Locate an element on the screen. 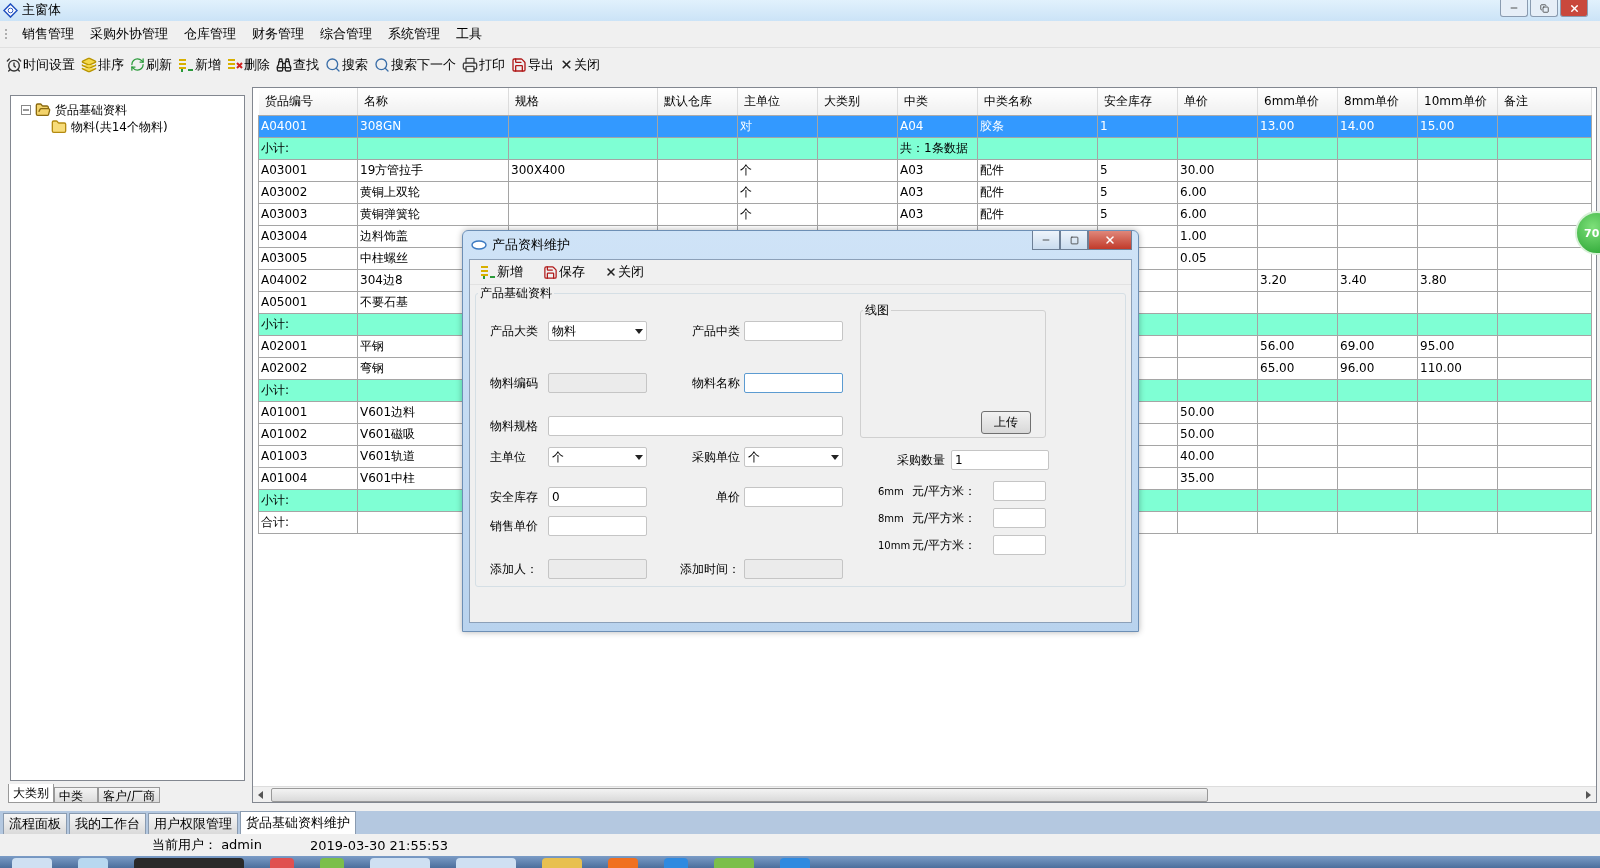 Image resolution: width=1600 pixels, height=868 pixels. tree-item: 物料(共14个物料) is located at coordinates (119, 127).